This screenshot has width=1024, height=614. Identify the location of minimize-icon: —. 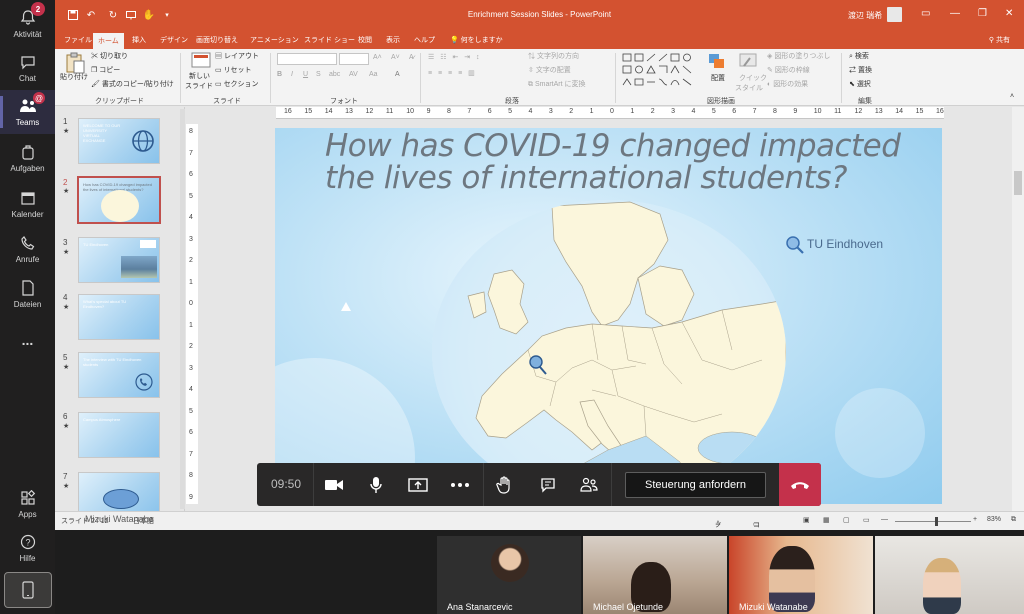
(955, 13).